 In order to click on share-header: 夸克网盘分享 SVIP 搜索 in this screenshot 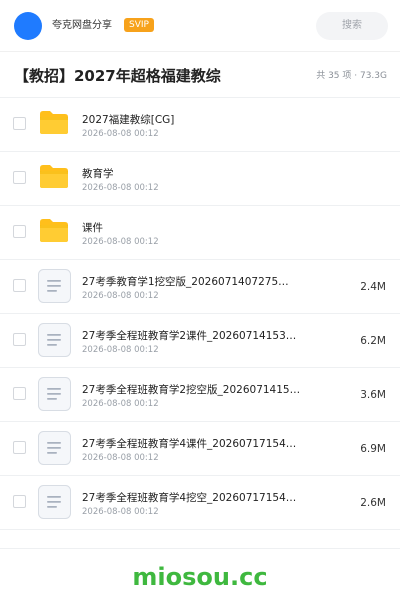, I will do `click(200, 26)`.